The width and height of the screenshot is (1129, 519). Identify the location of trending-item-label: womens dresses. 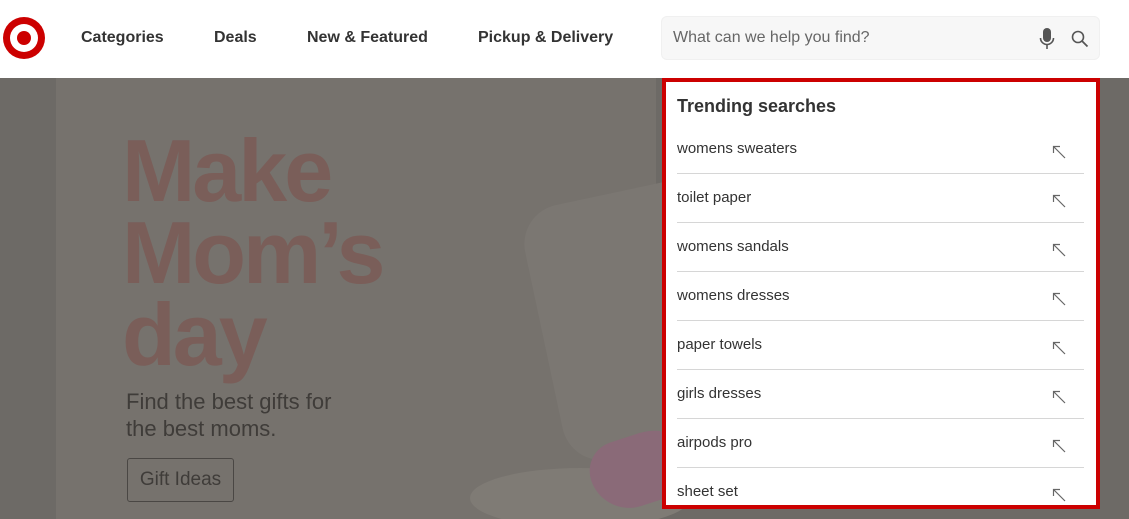
(733, 295).